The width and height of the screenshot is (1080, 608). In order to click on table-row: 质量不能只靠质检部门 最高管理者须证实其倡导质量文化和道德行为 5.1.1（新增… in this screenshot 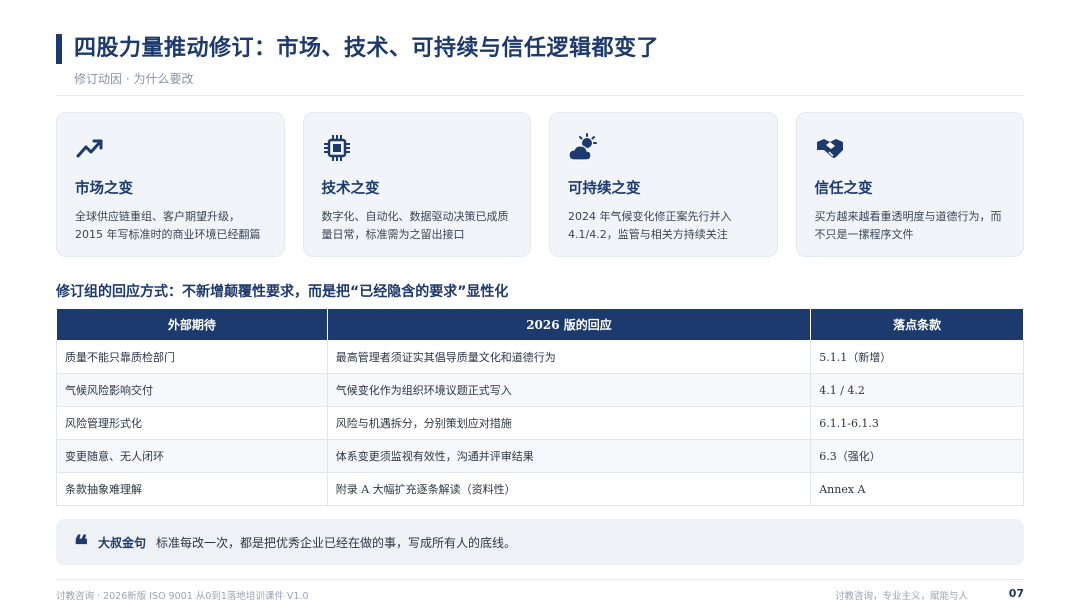, I will do `click(540, 357)`.